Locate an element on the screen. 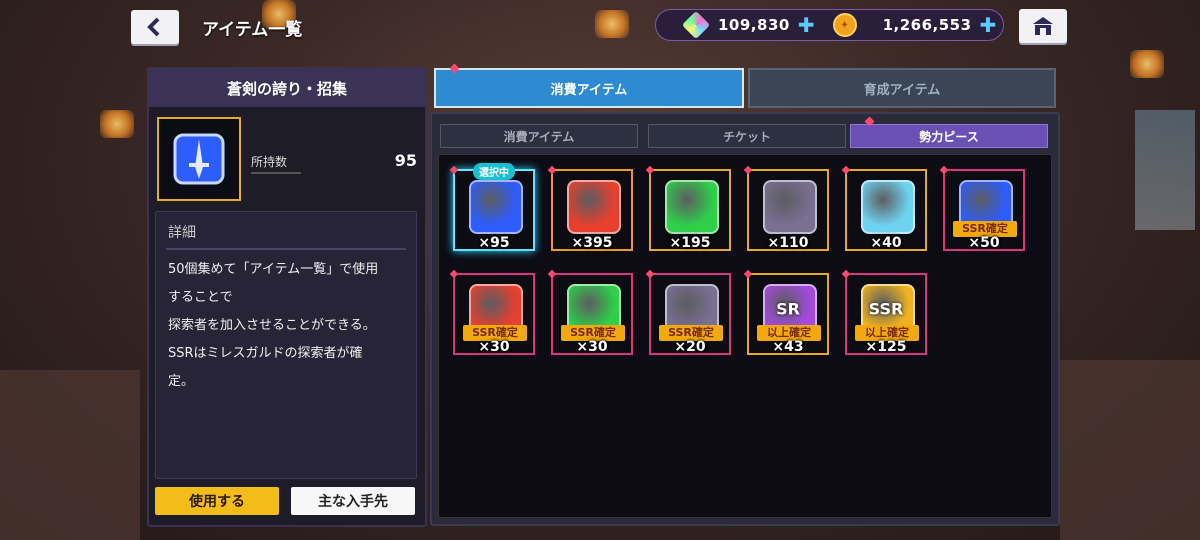 Image resolution: width=1200 pixels, height=540 pixels. subtab-consumables: 消費アイテム is located at coordinates (539, 136).